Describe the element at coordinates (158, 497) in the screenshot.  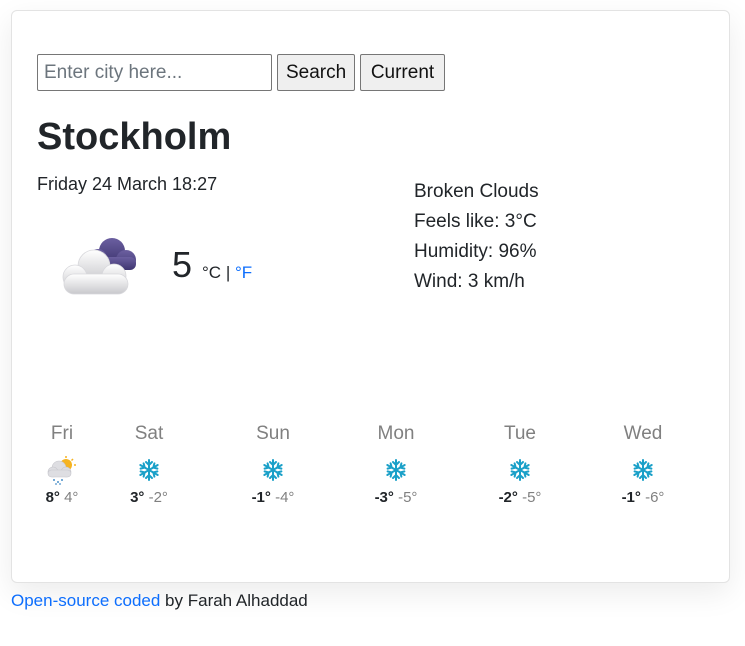
I see `forecast-min-temp: -2°` at that location.